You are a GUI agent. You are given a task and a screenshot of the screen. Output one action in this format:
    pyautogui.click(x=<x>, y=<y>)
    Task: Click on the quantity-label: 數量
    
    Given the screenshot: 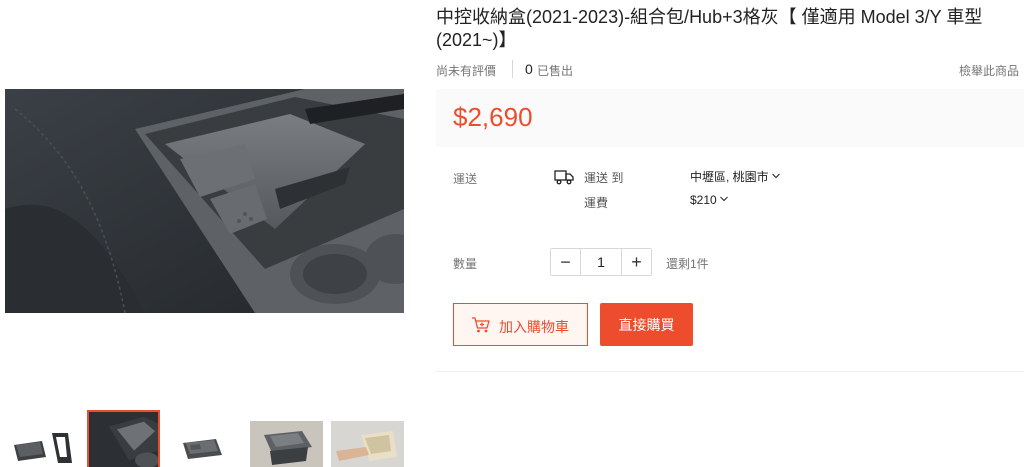 What is the action you would take?
    pyautogui.click(x=465, y=264)
    